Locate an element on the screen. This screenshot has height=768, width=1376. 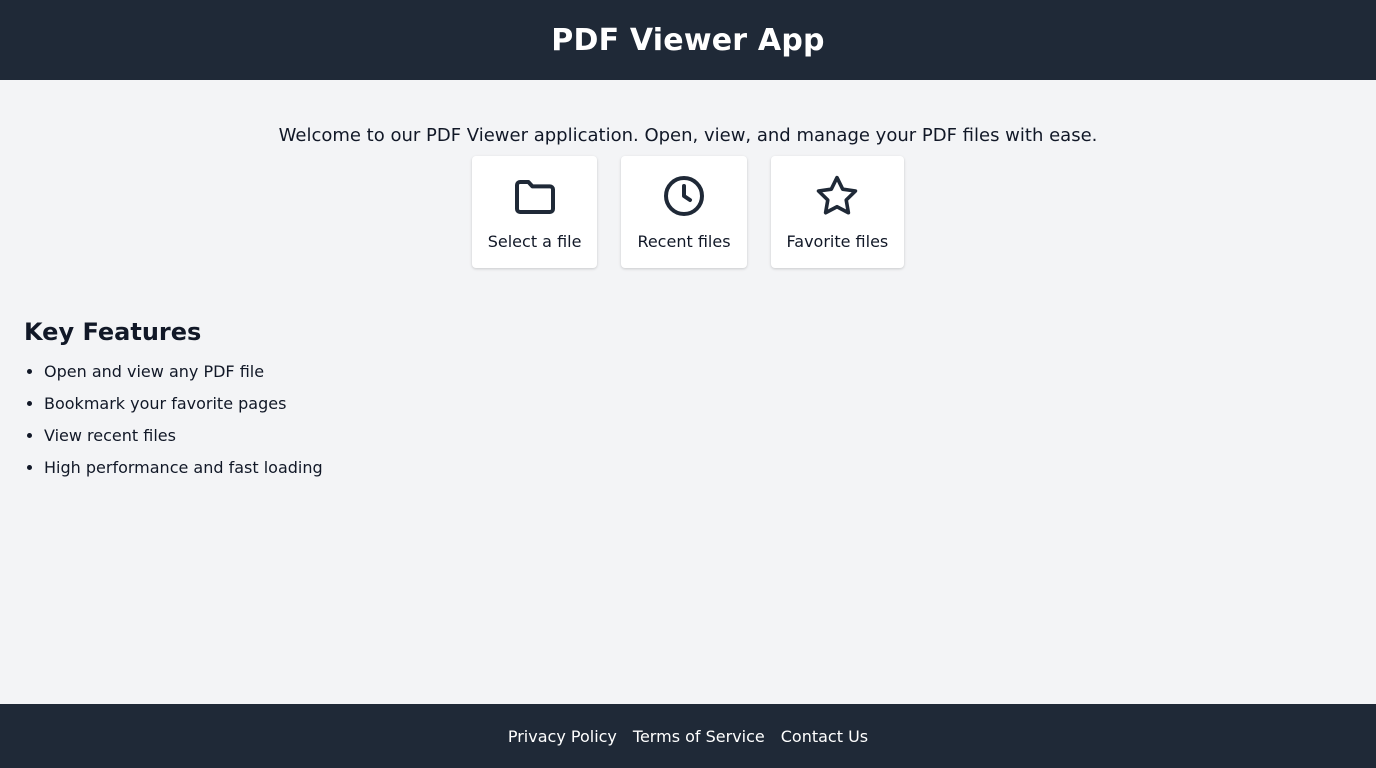
clock-icon is located at coordinates (683, 196).